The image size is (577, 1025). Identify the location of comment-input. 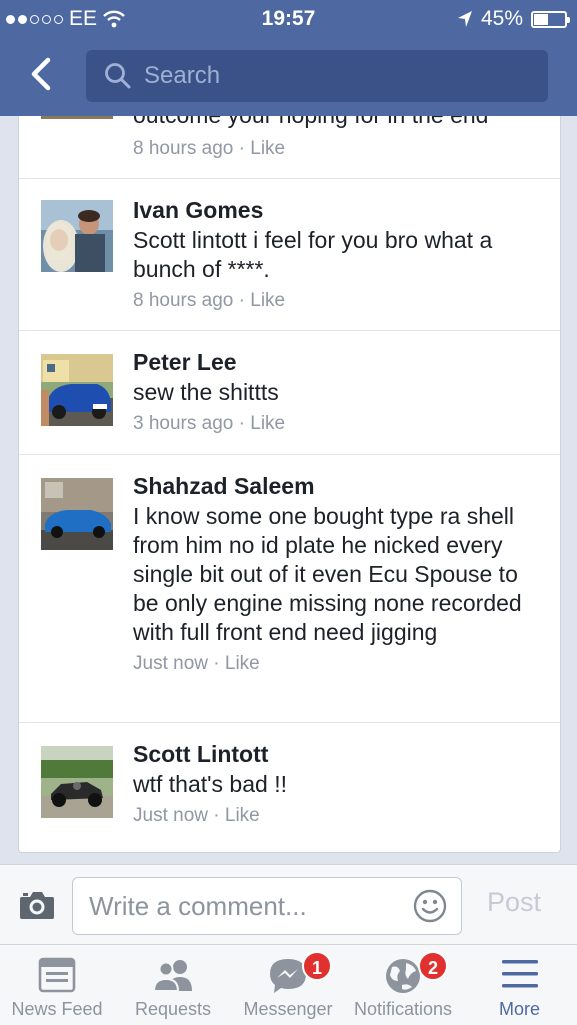
(244, 906).